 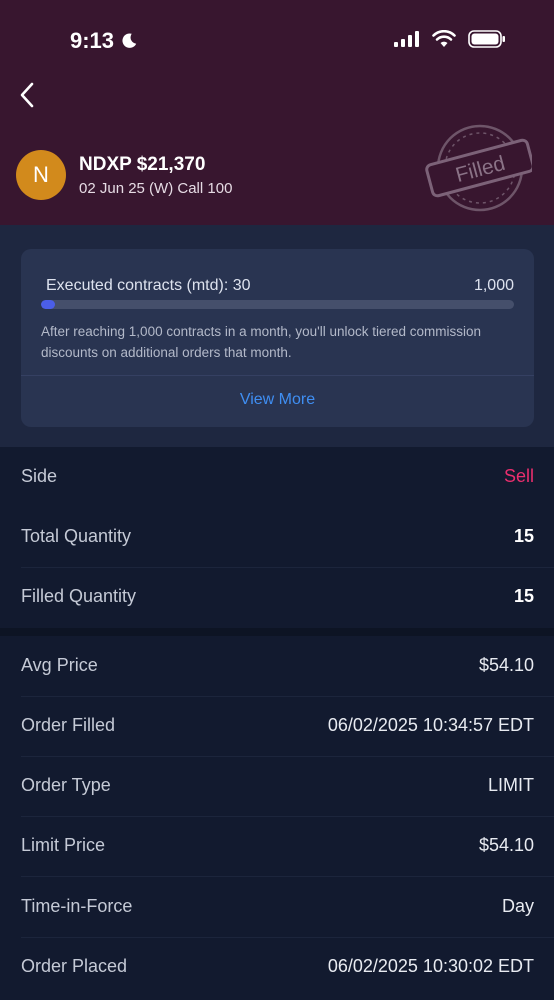 I want to click on avg-price-row: Avg Price $54.10, so click(x=277, y=666).